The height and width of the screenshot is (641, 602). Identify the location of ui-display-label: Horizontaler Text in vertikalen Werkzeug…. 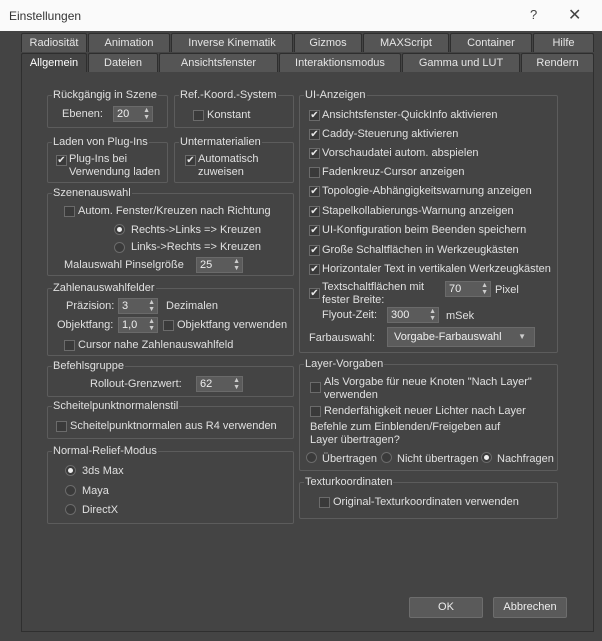
(436, 269).